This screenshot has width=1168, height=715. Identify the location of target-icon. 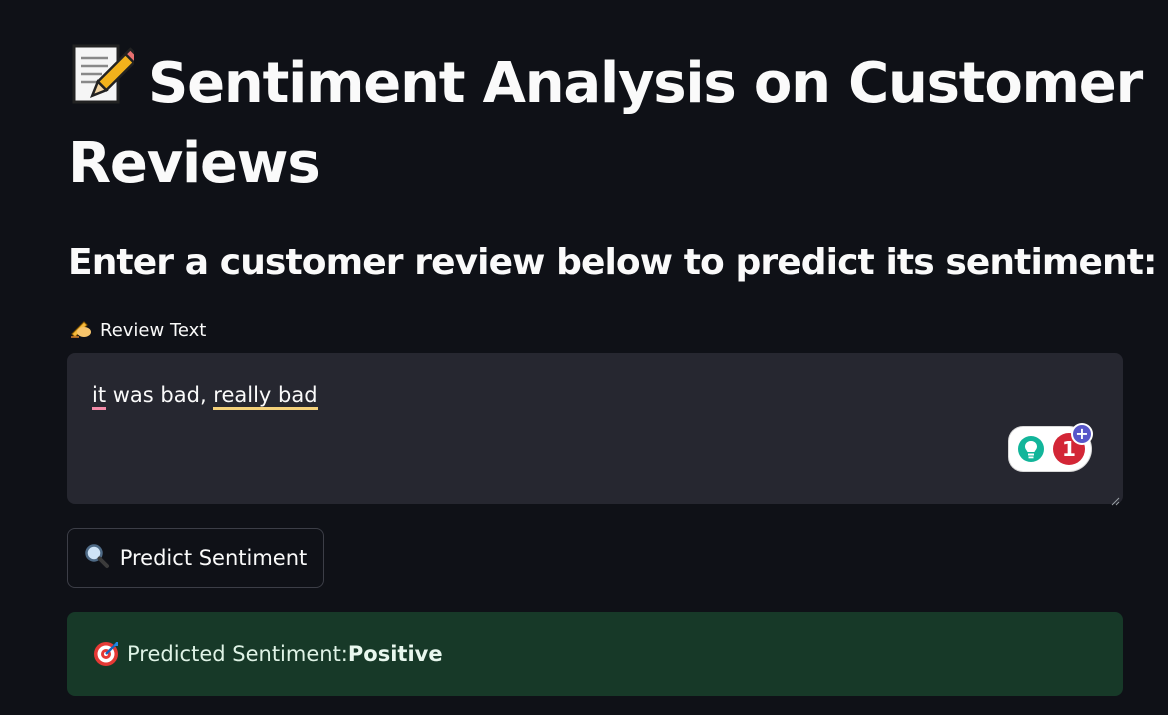
(106, 654).